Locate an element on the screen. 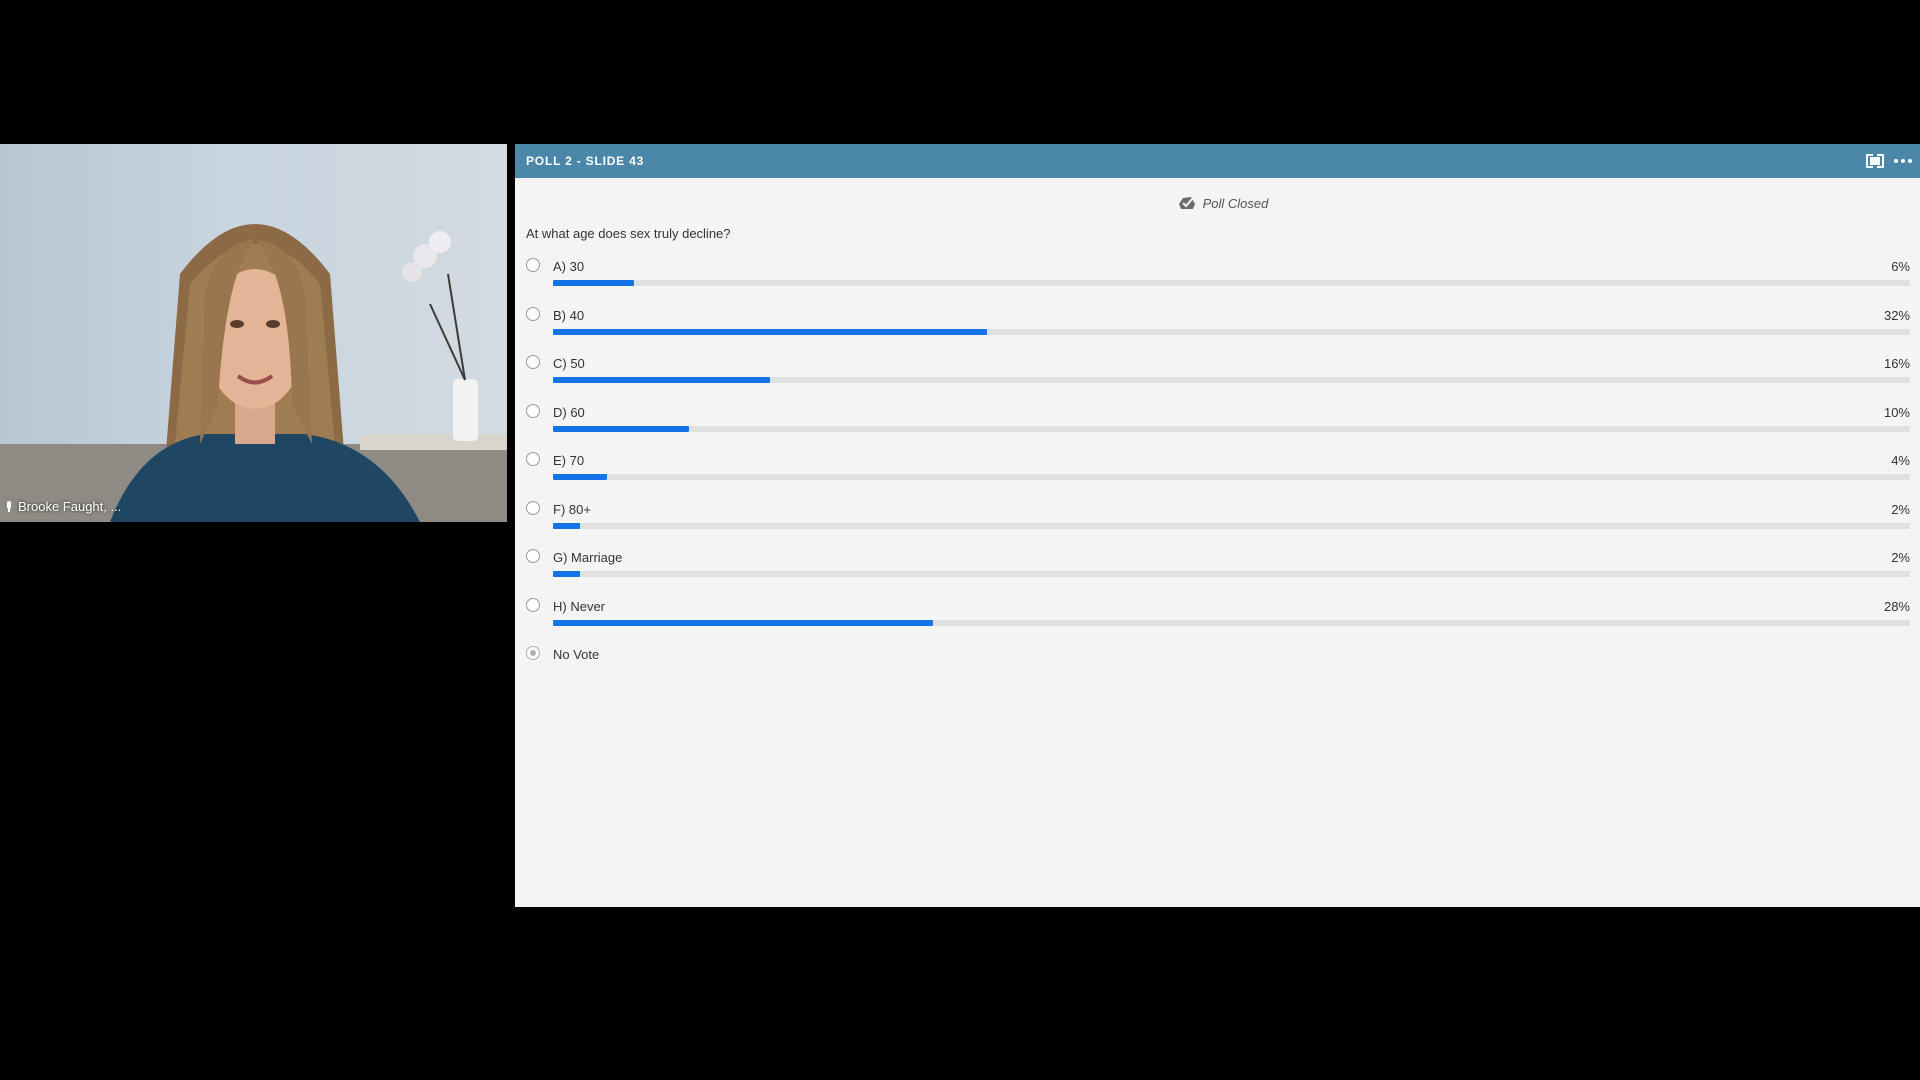 The height and width of the screenshot is (1080, 1920). option-label: F) 80+ is located at coordinates (572, 509).